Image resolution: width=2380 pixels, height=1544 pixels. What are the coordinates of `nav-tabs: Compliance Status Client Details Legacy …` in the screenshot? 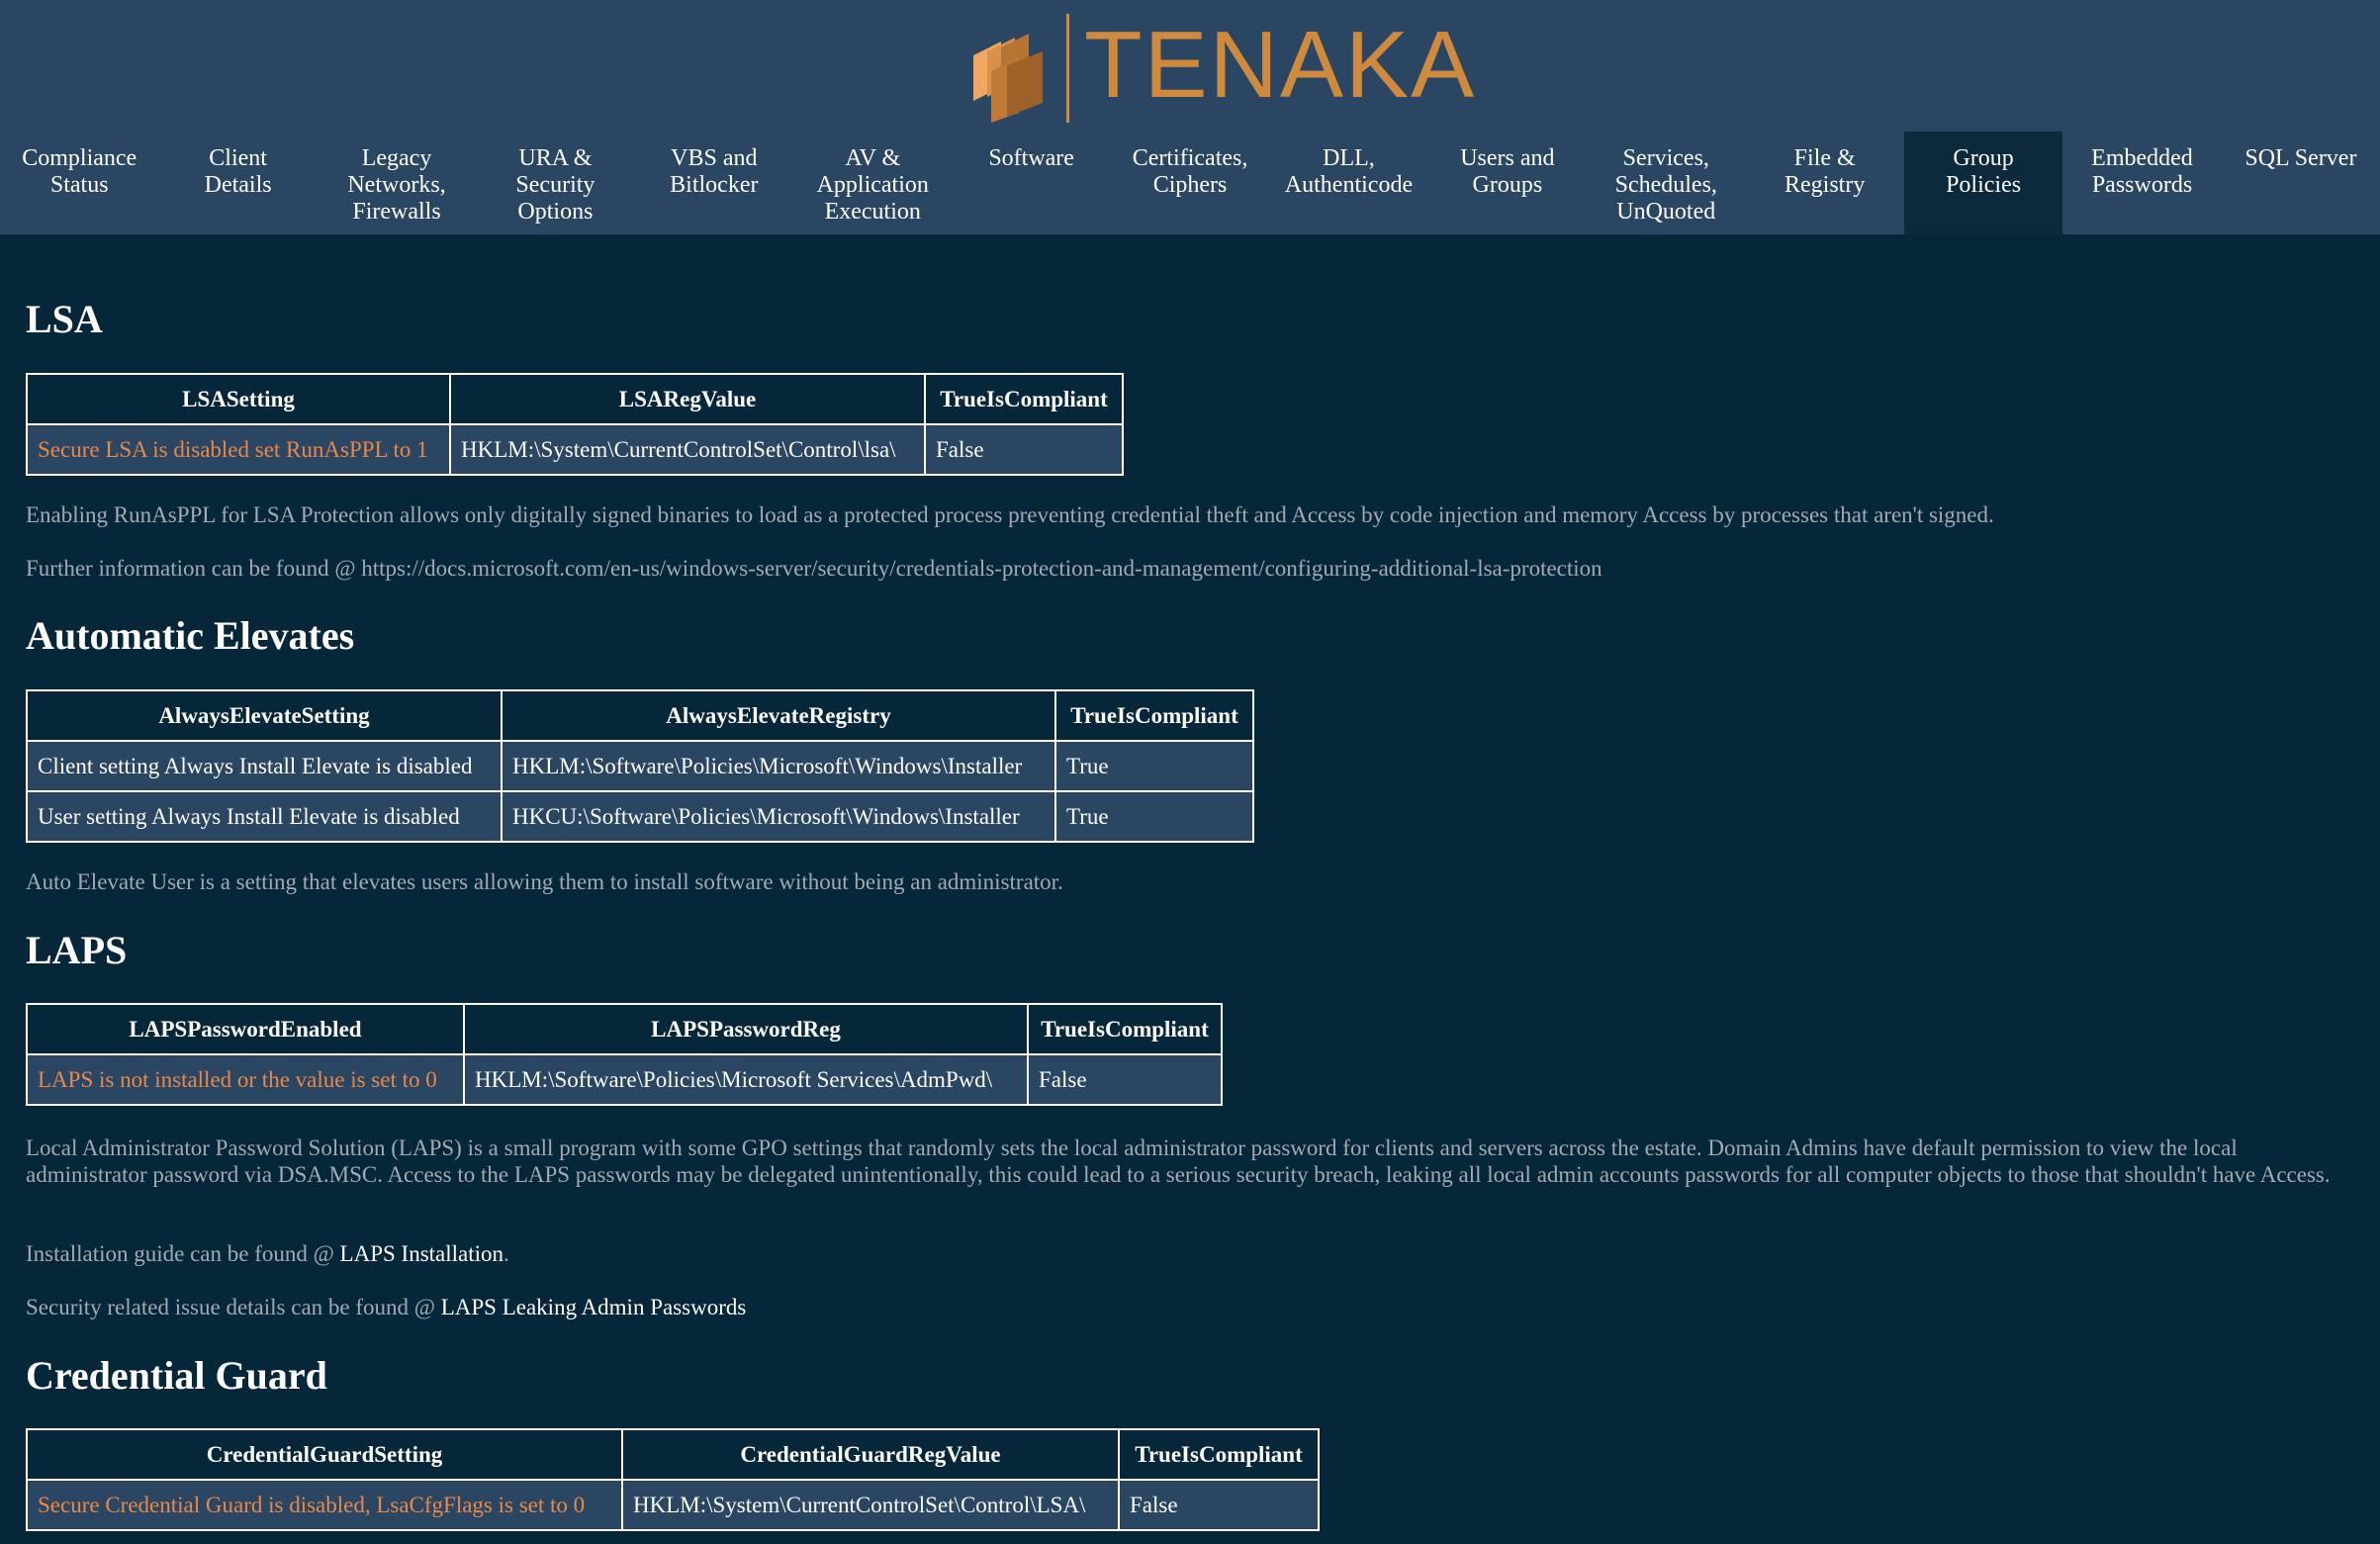 It's located at (1190, 183).